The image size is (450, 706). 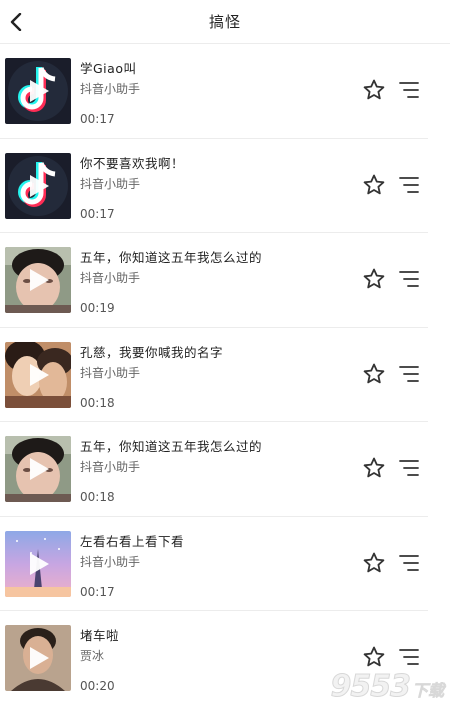 I want to click on list-item: 你不要喜欢我啊！ 抖音小助手 00:17, so click(x=214, y=186).